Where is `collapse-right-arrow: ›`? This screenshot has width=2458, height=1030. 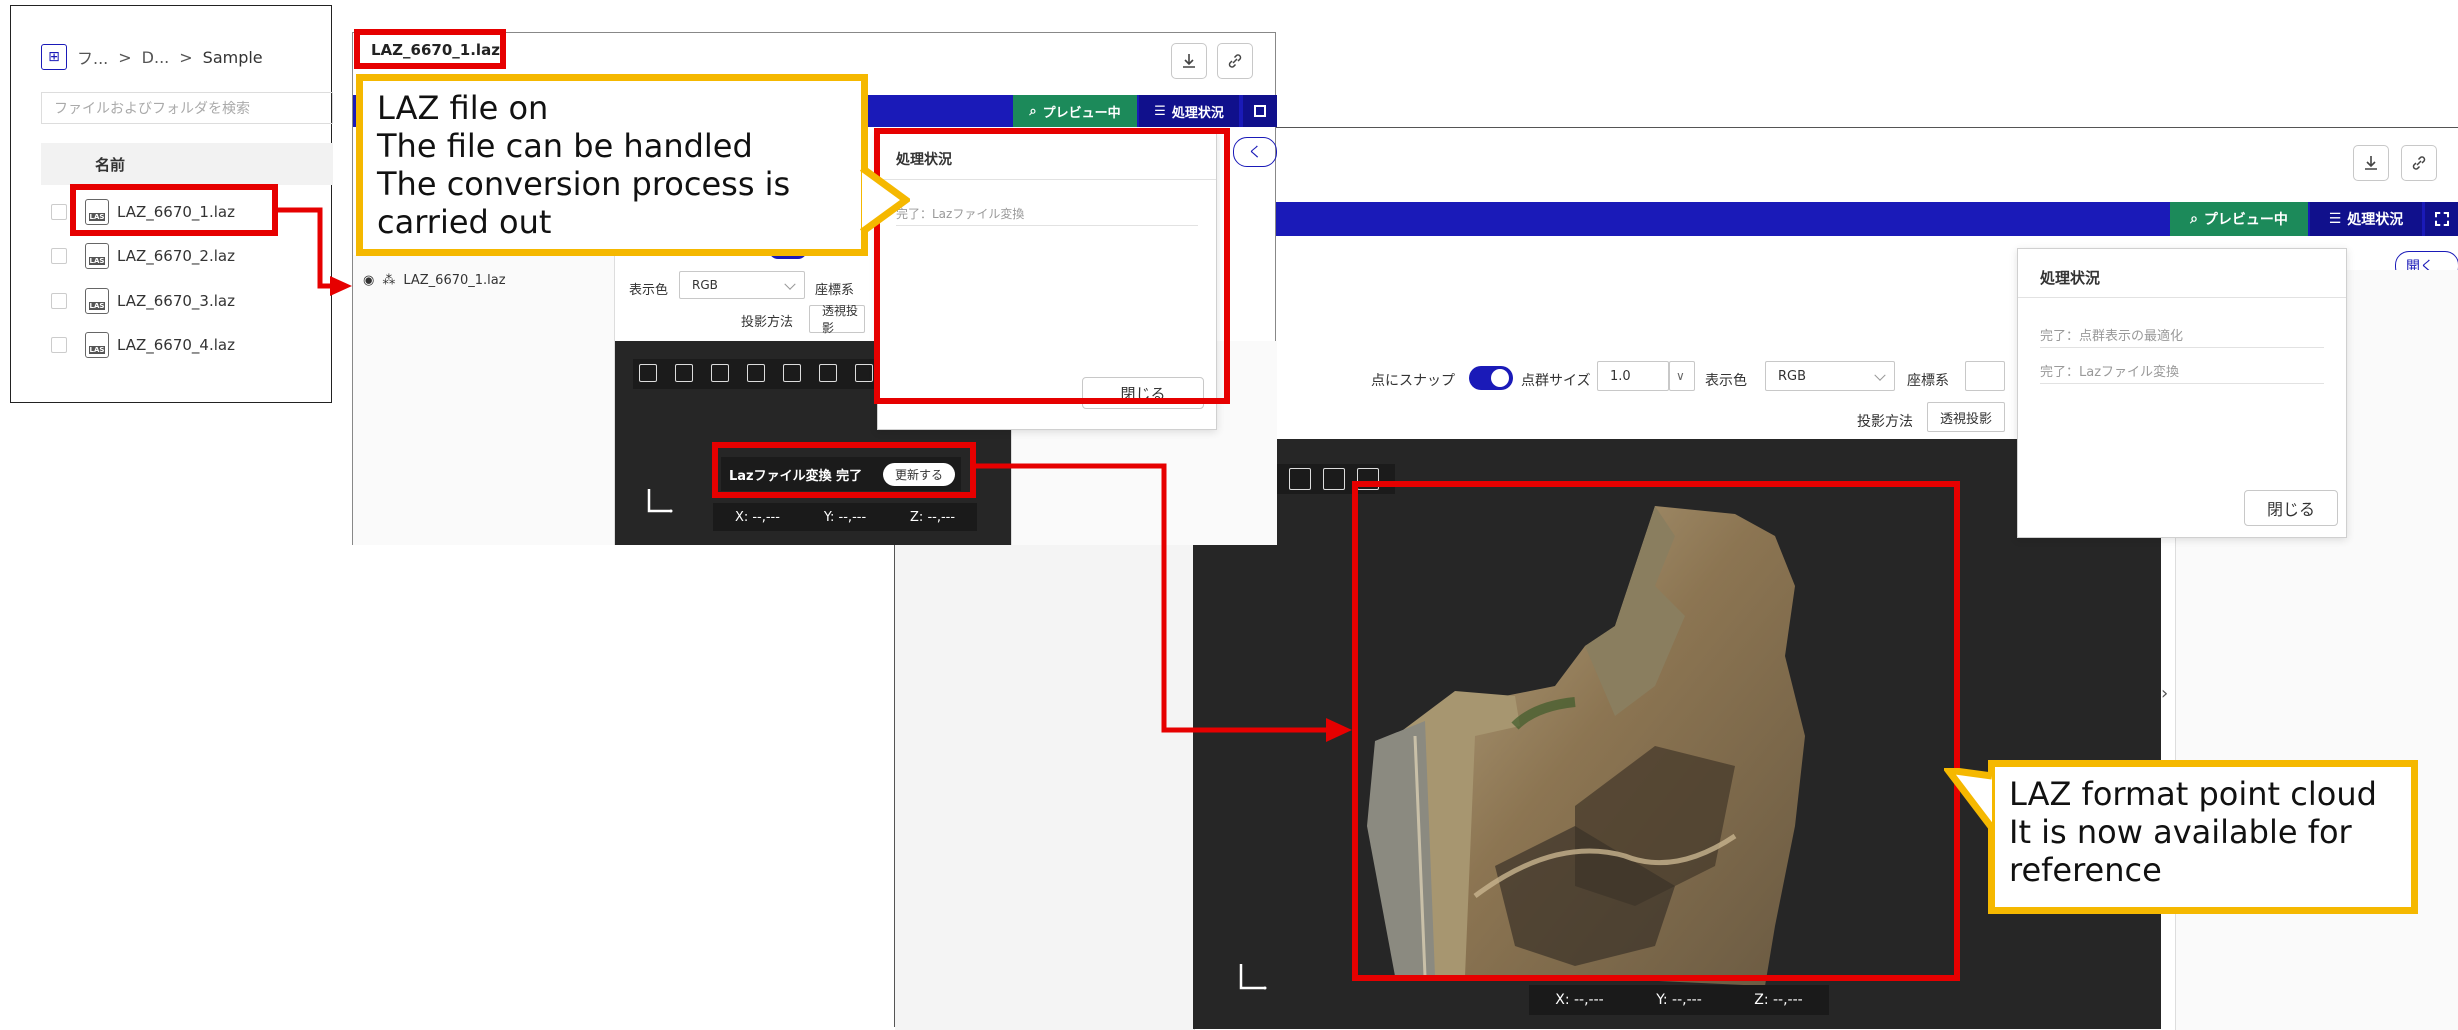 collapse-right-arrow: › is located at coordinates (2164, 693).